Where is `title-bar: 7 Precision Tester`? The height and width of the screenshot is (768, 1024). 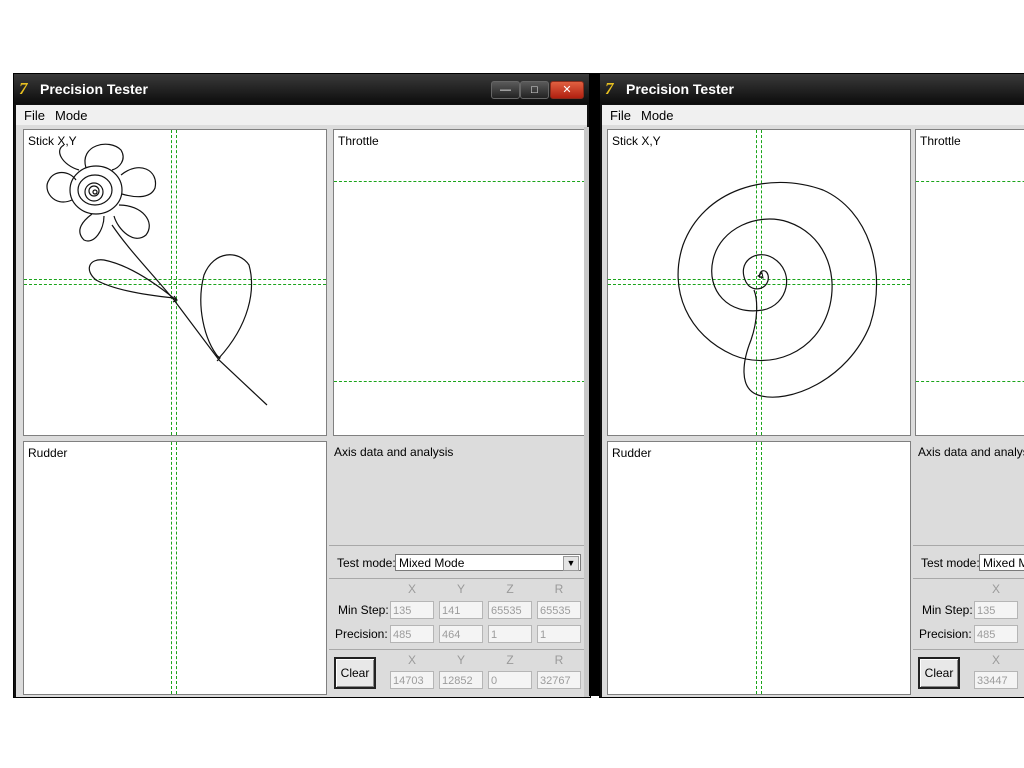 title-bar: 7 Precision Tester is located at coordinates (812, 89).